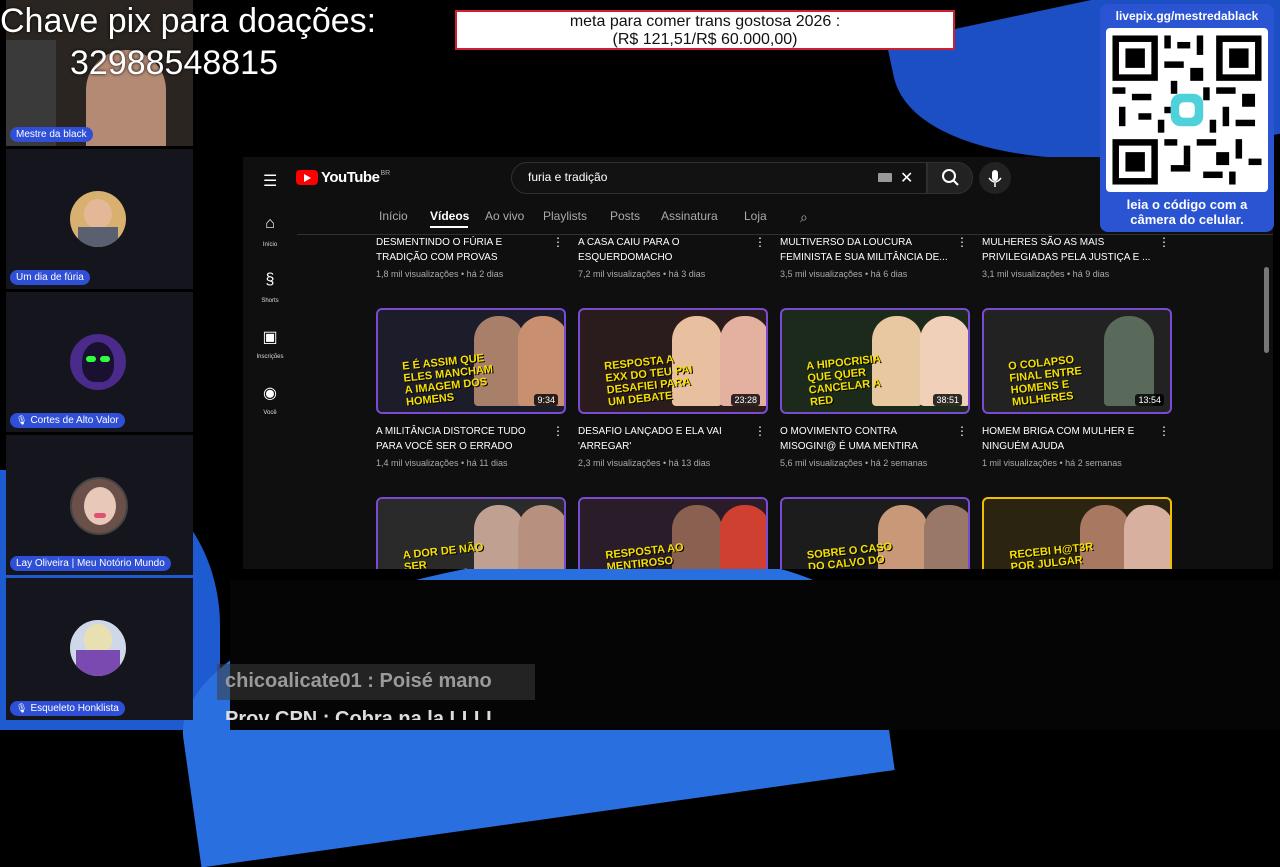 The width and height of the screenshot is (1280, 867). Describe the element at coordinates (885, 177) in the screenshot. I see `keyboard-icon` at that location.